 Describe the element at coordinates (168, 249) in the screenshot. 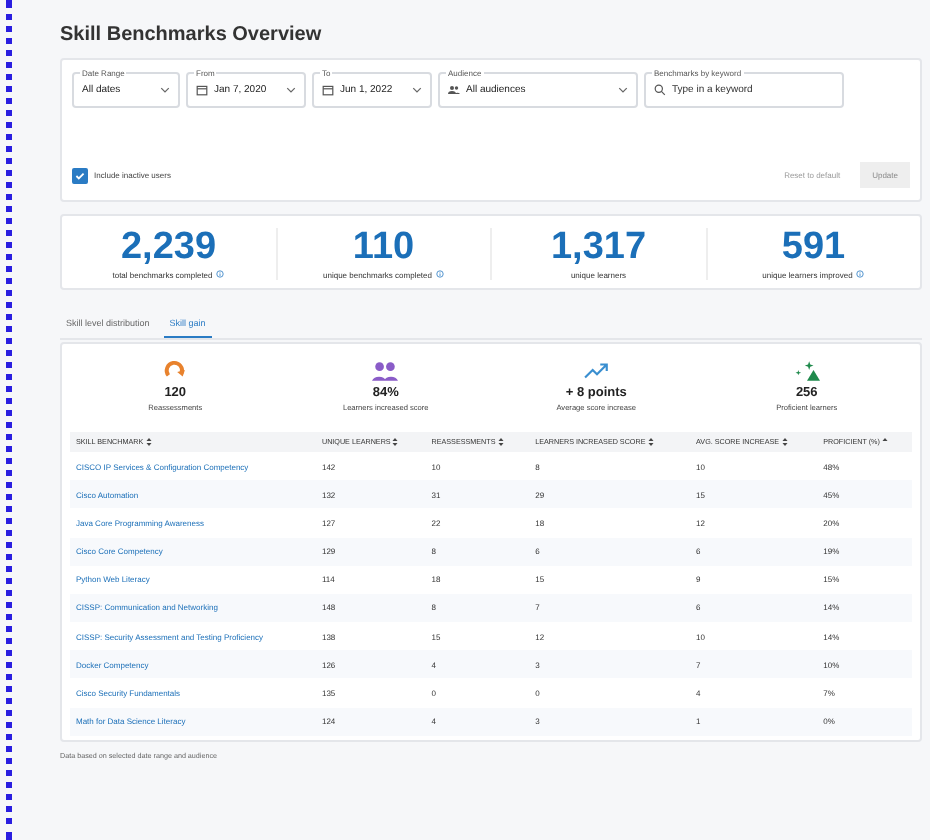

I see `stat-value: 2,239` at that location.